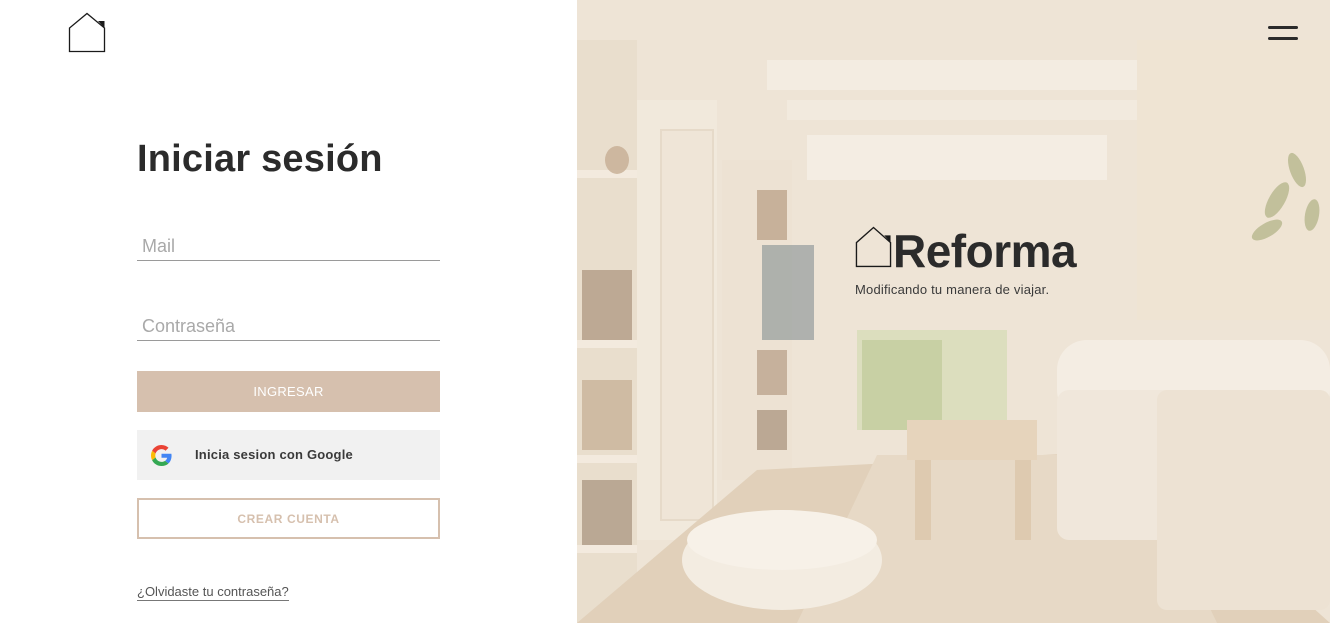 The height and width of the screenshot is (623, 1330). I want to click on google-login-label: Inicia sesion con Google, so click(274, 454).